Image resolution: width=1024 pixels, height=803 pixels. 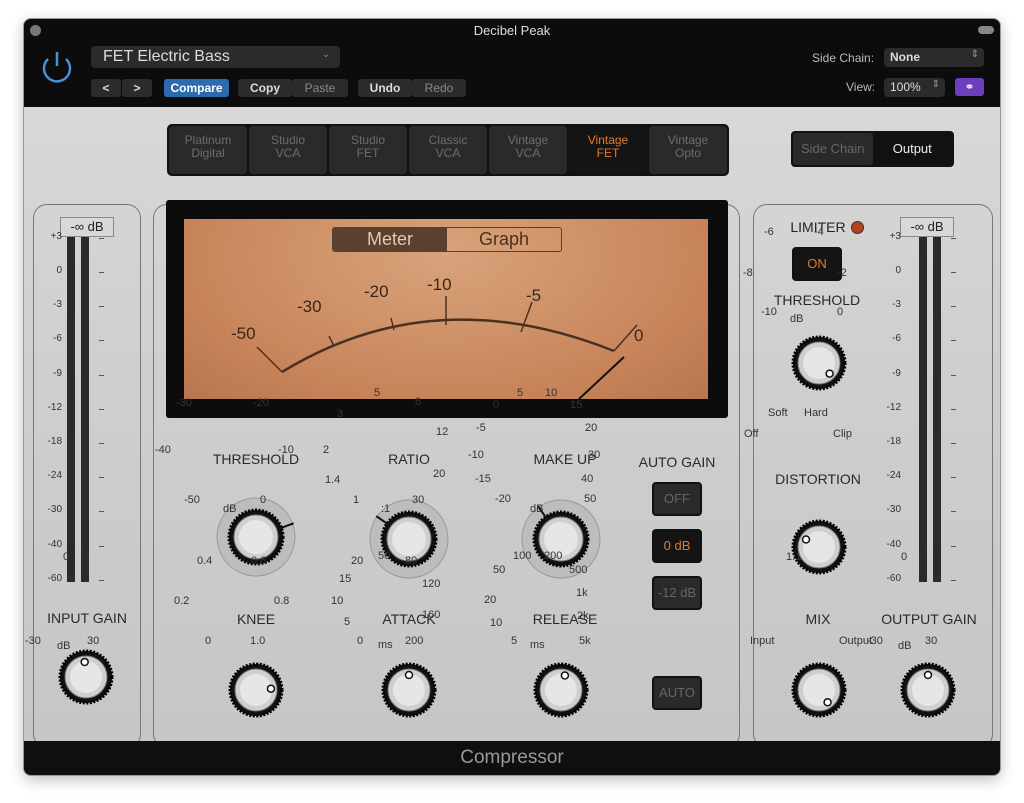 What do you see at coordinates (677, 546) in the screenshot?
I see `auto-gain-0db-button: 0 dB` at bounding box center [677, 546].